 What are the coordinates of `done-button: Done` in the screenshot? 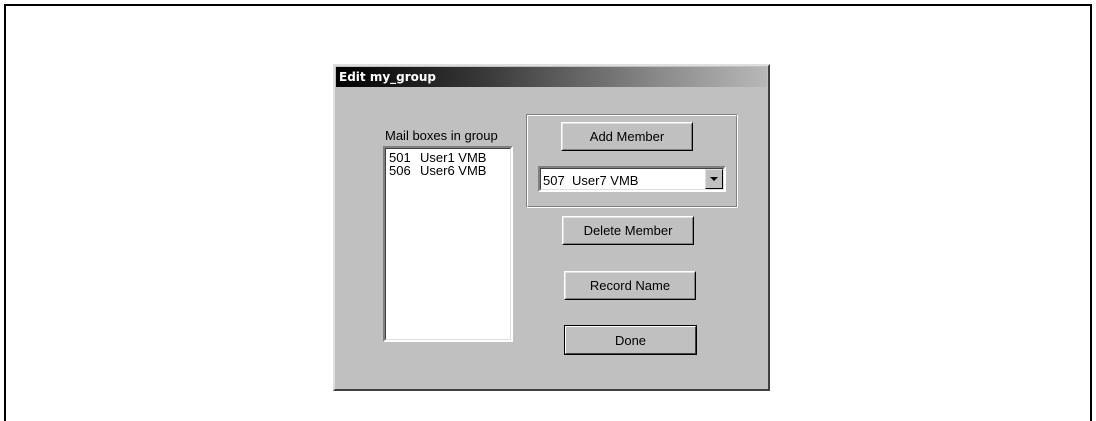 It's located at (630, 340).